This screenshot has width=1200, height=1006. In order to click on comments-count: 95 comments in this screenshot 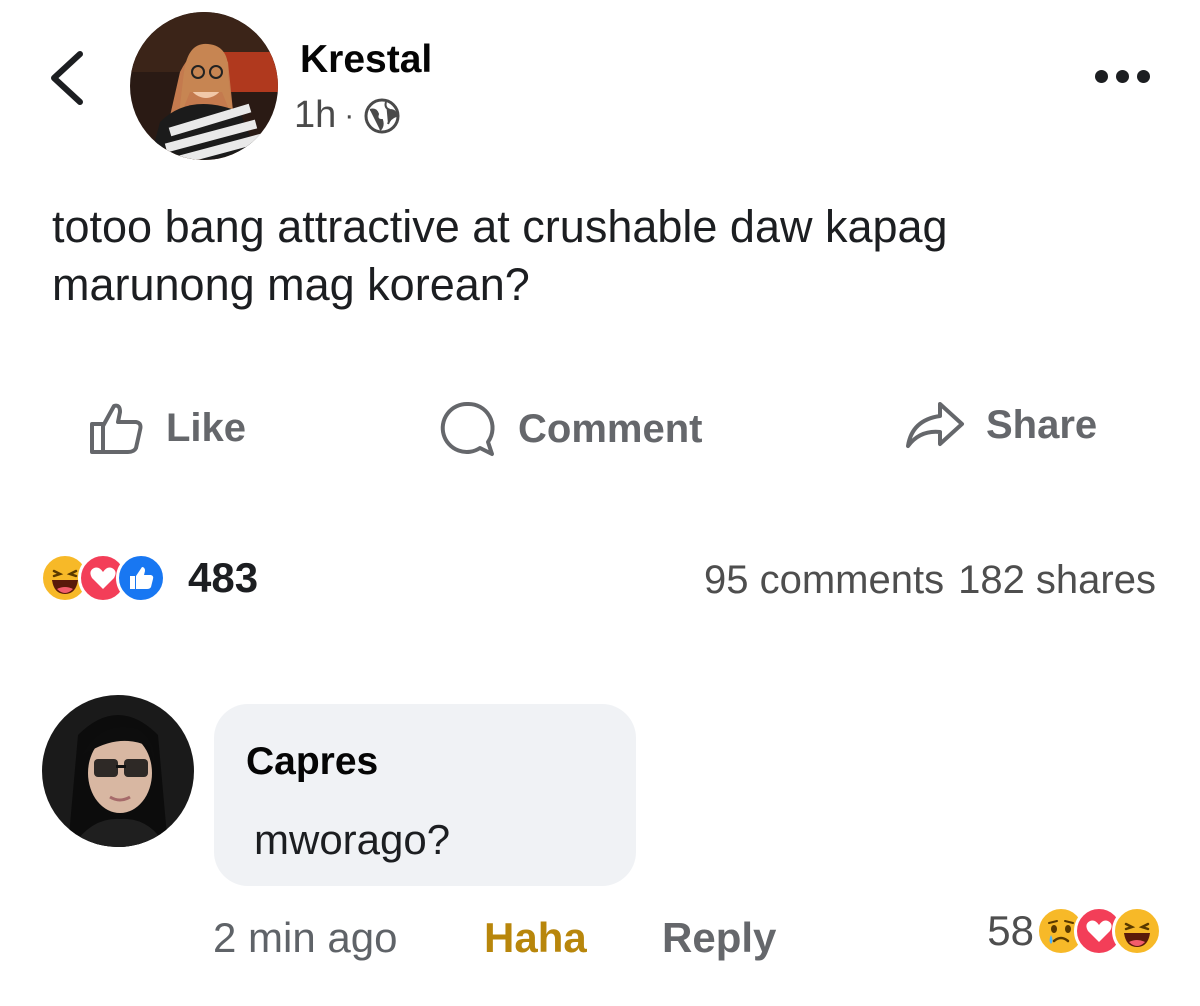, I will do `click(824, 580)`.